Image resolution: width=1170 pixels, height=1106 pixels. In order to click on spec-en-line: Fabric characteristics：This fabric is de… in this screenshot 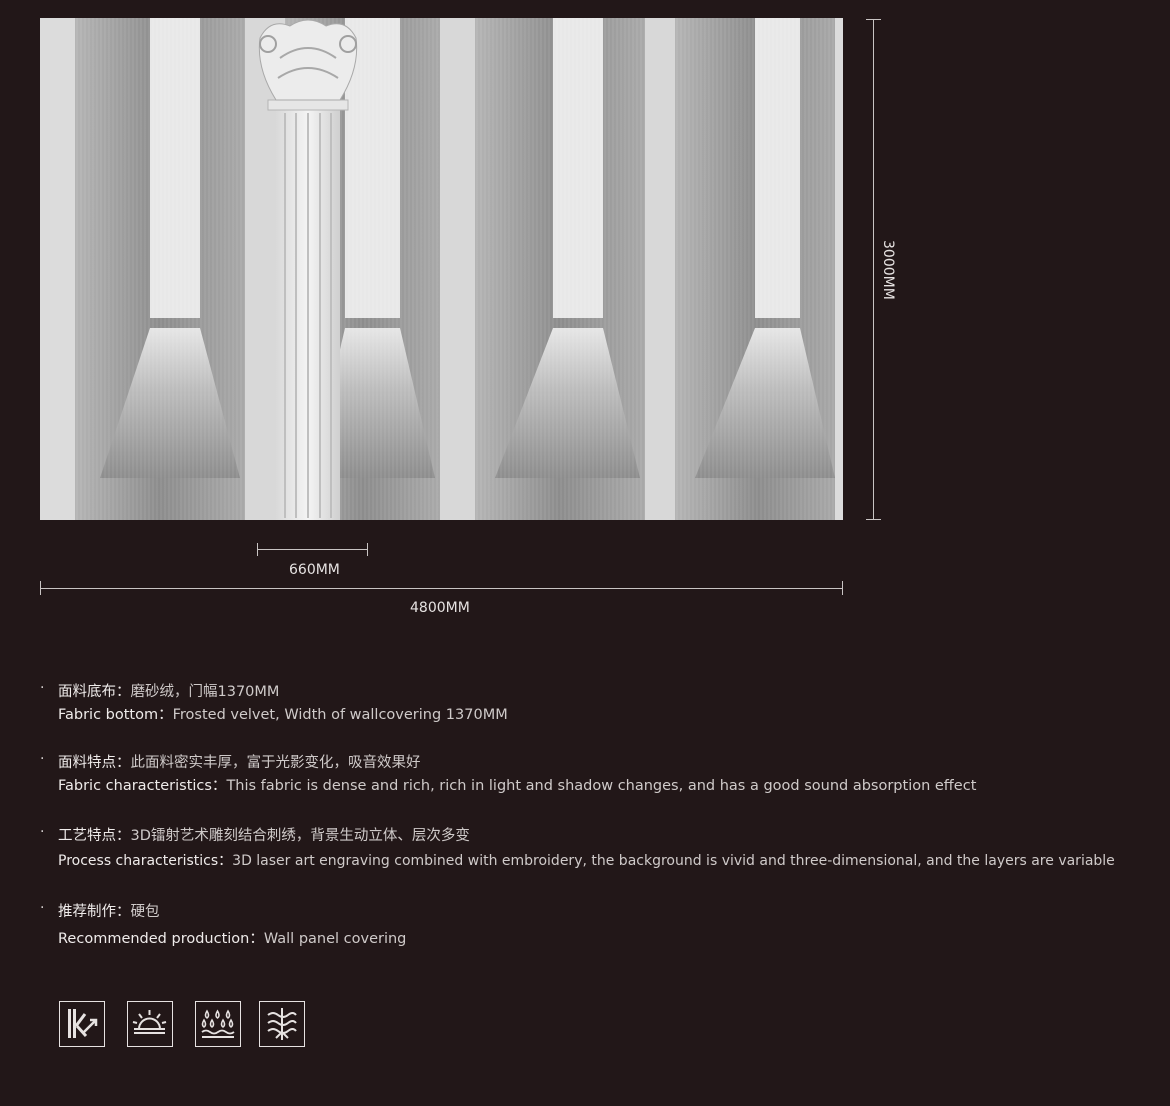, I will do `click(517, 786)`.